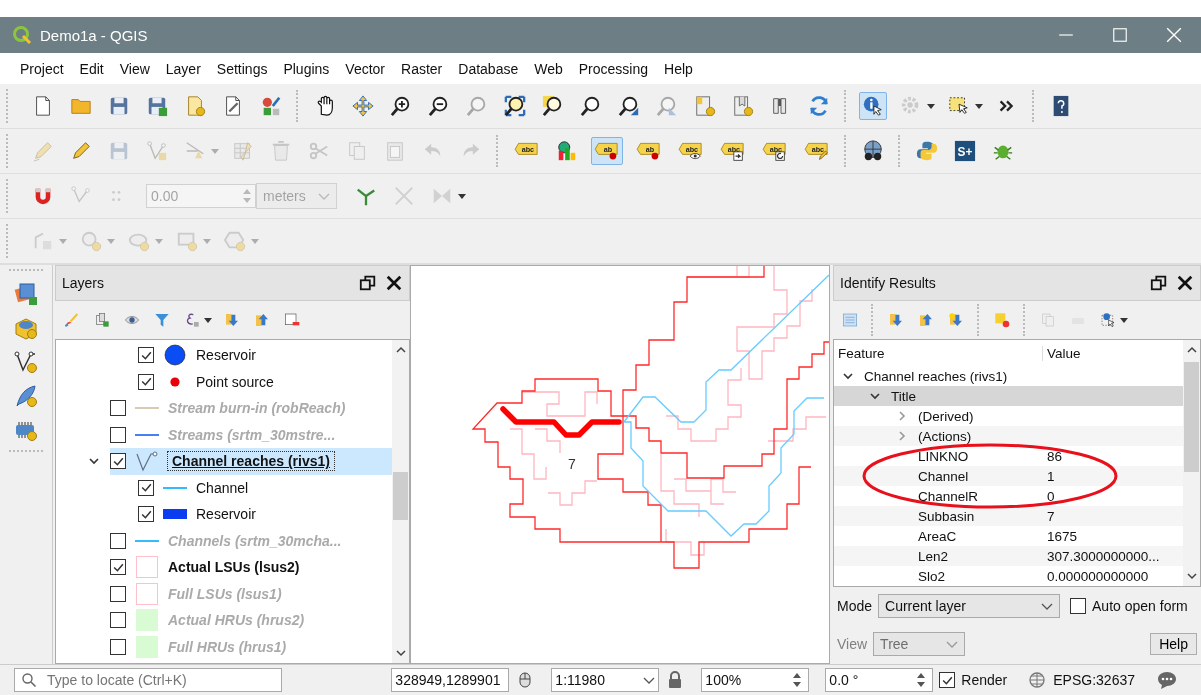 This screenshot has width=1201, height=695. What do you see at coordinates (852, 644) in the screenshot?
I see `view-label: View` at bounding box center [852, 644].